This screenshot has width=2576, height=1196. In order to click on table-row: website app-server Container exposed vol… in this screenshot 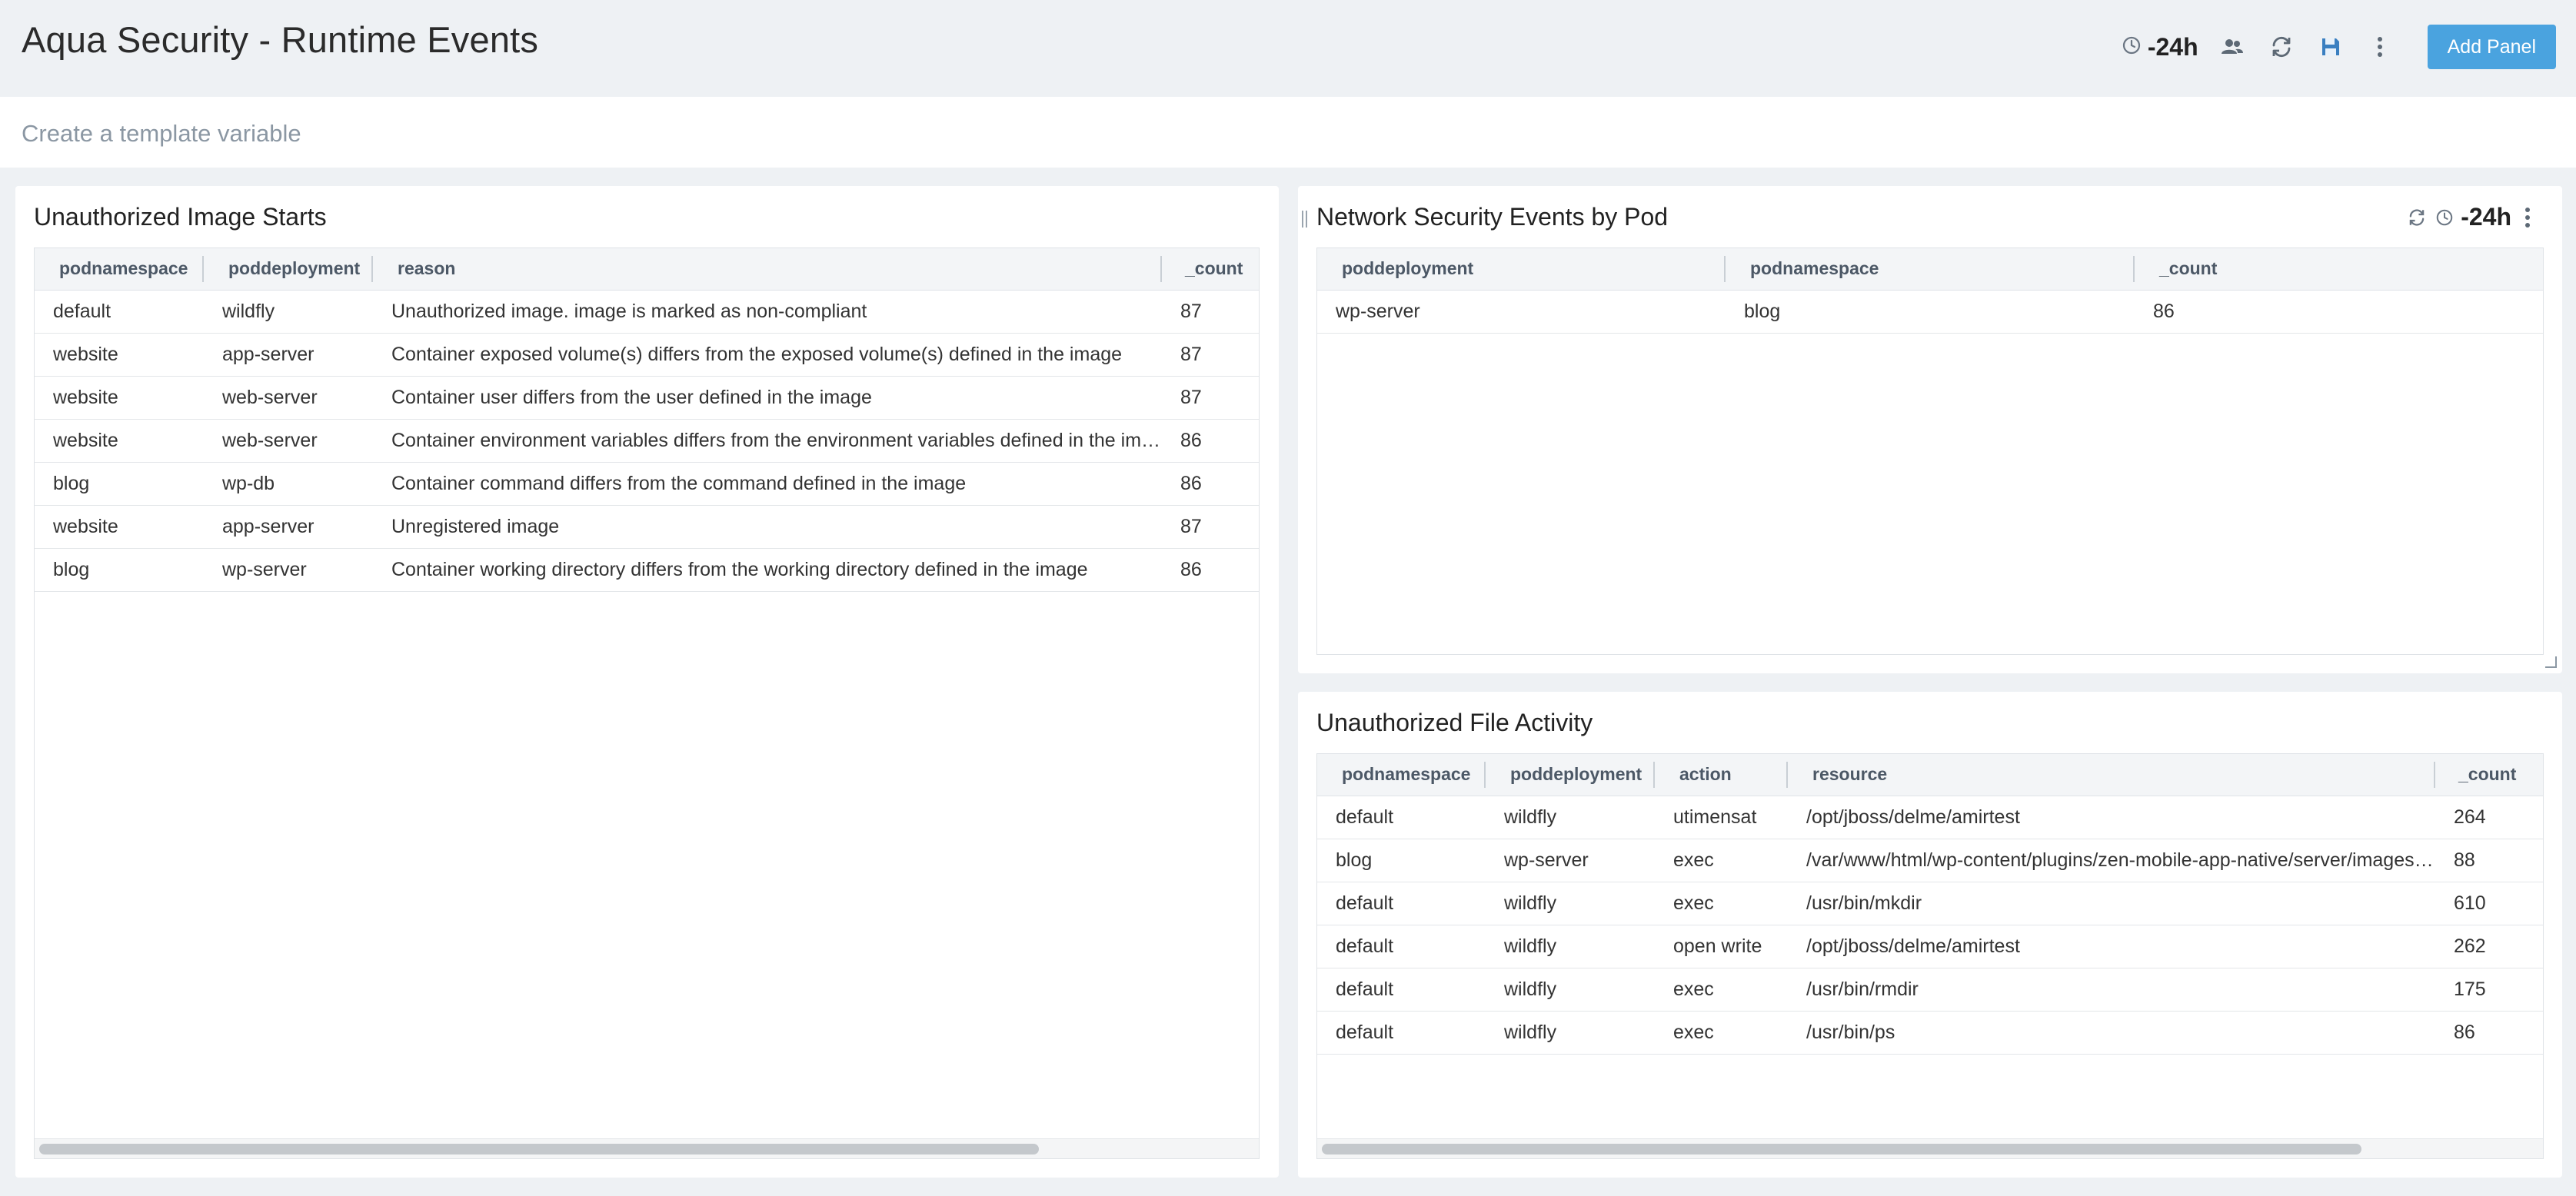, I will do `click(647, 354)`.